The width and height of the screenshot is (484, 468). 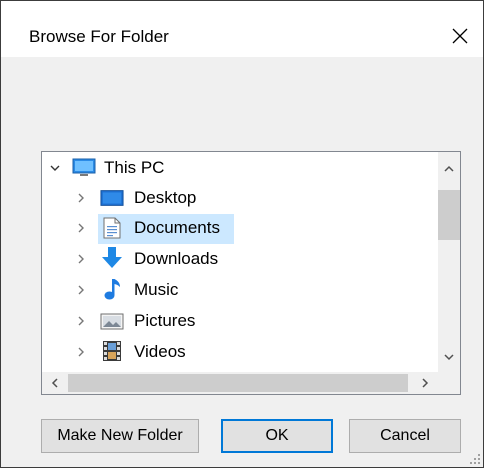 I want to click on scrollbar-corner, so click(x=449, y=383).